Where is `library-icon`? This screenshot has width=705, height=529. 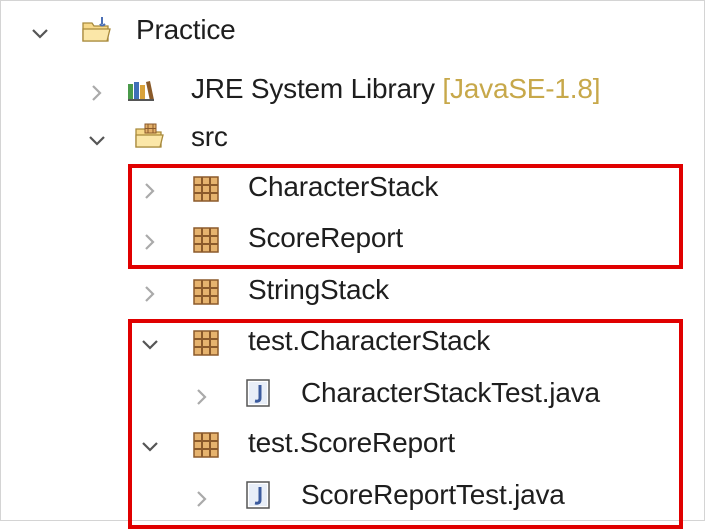 library-icon is located at coordinates (141, 89).